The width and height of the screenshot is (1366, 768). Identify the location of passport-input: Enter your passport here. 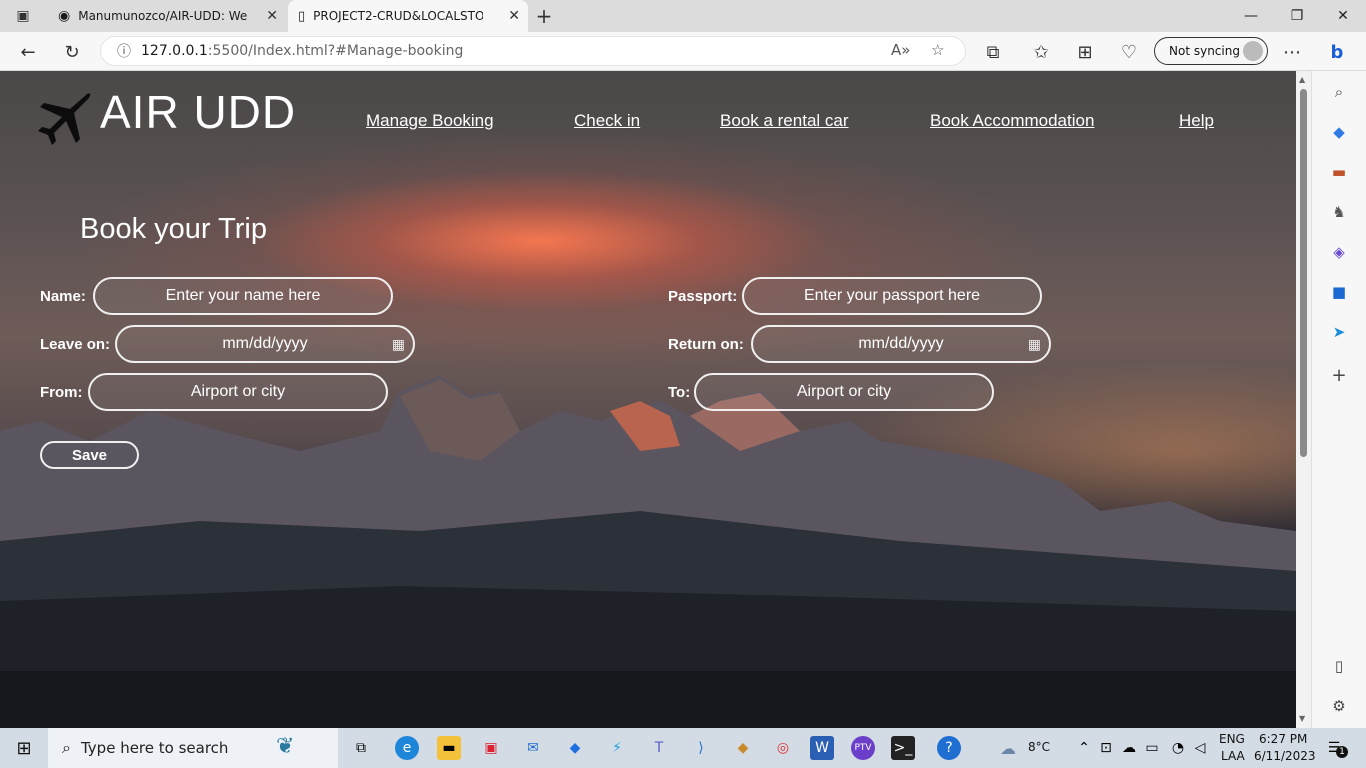
(892, 296).